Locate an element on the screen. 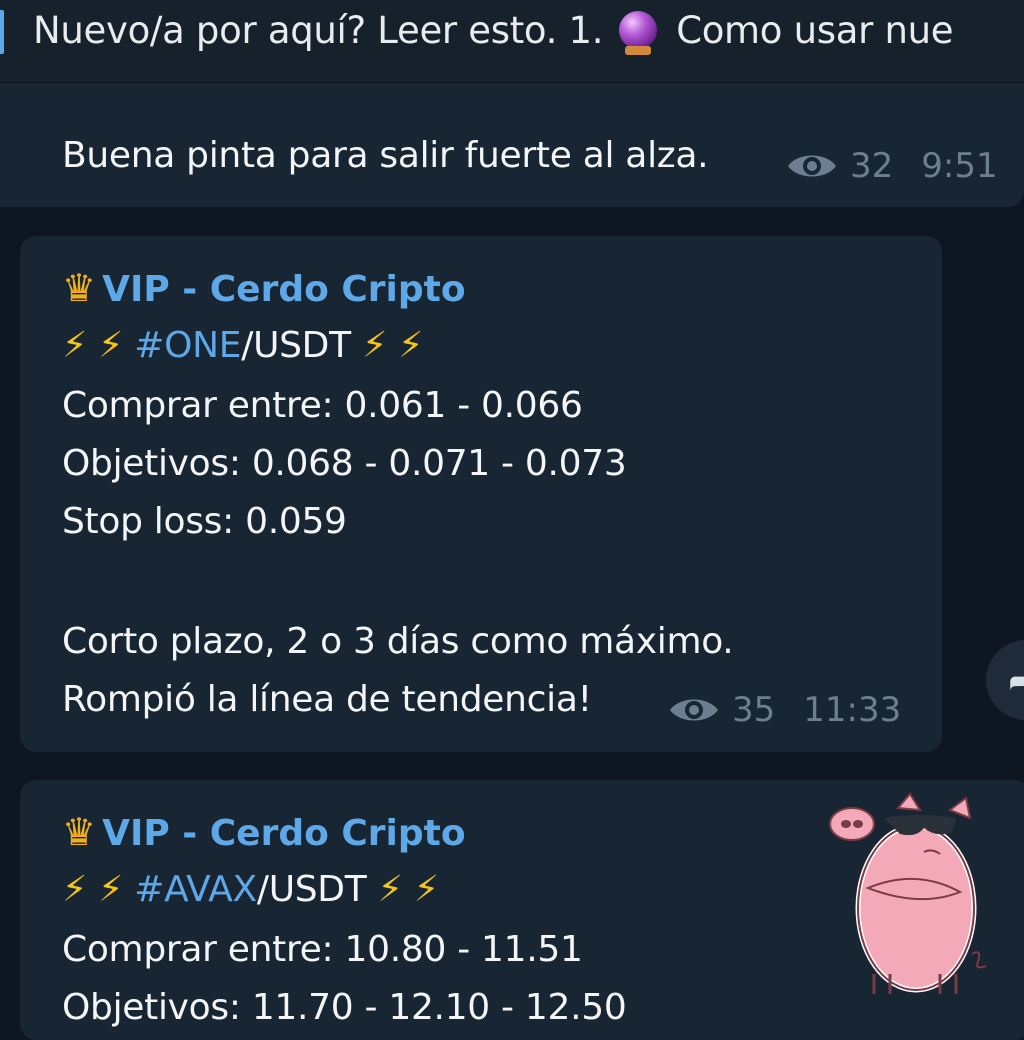 The width and height of the screenshot is (1024, 1040). pair-line: ⚡ ⚡ #AVAX/USDT ⚡ ⚡ is located at coordinates (250, 890).